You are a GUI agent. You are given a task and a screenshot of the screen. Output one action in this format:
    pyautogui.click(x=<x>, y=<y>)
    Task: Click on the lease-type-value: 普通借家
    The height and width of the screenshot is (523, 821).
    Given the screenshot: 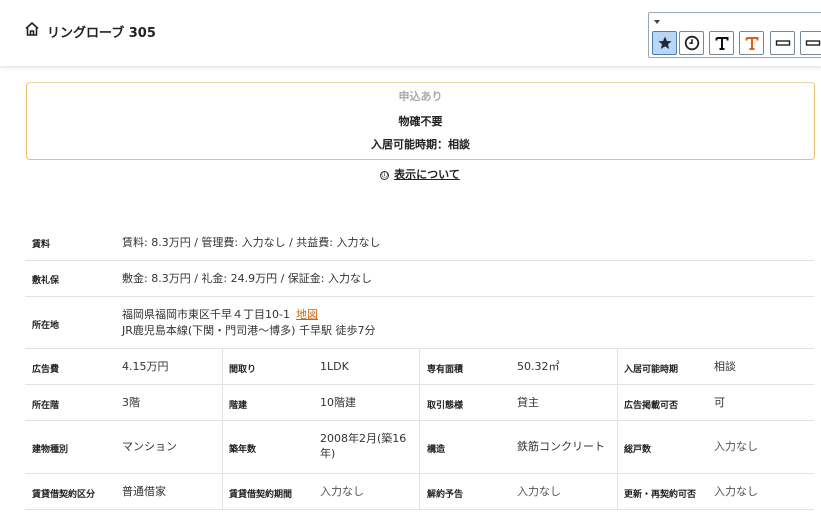 What is the action you would take?
    pyautogui.click(x=144, y=491)
    